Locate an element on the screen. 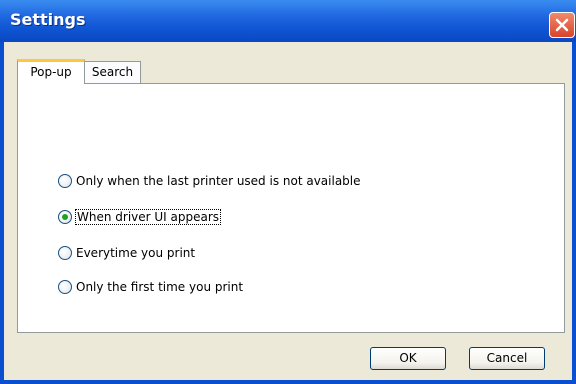 The image size is (576, 384). ok-button: OK is located at coordinates (408, 358).